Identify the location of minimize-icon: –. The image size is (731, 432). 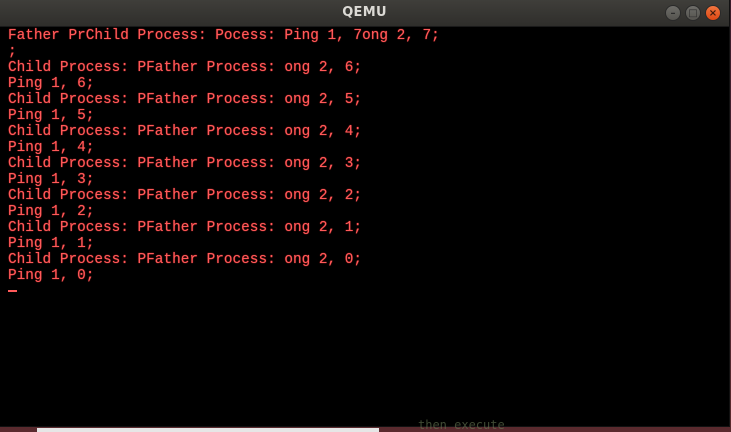
(673, 13).